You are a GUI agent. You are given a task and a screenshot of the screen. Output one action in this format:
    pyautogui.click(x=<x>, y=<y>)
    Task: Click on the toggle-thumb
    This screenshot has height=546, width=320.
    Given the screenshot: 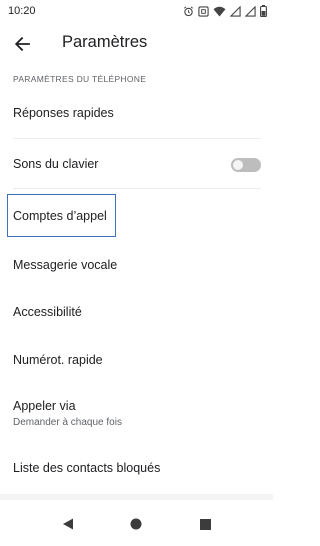 What is the action you would take?
    pyautogui.click(x=238, y=165)
    